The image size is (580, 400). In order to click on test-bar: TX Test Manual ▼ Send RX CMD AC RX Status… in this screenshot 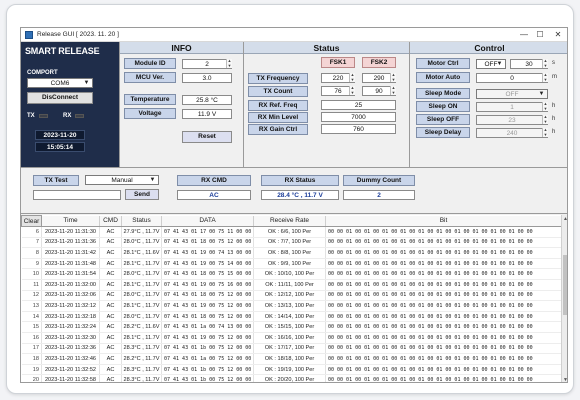, I will do `click(294, 190)`.